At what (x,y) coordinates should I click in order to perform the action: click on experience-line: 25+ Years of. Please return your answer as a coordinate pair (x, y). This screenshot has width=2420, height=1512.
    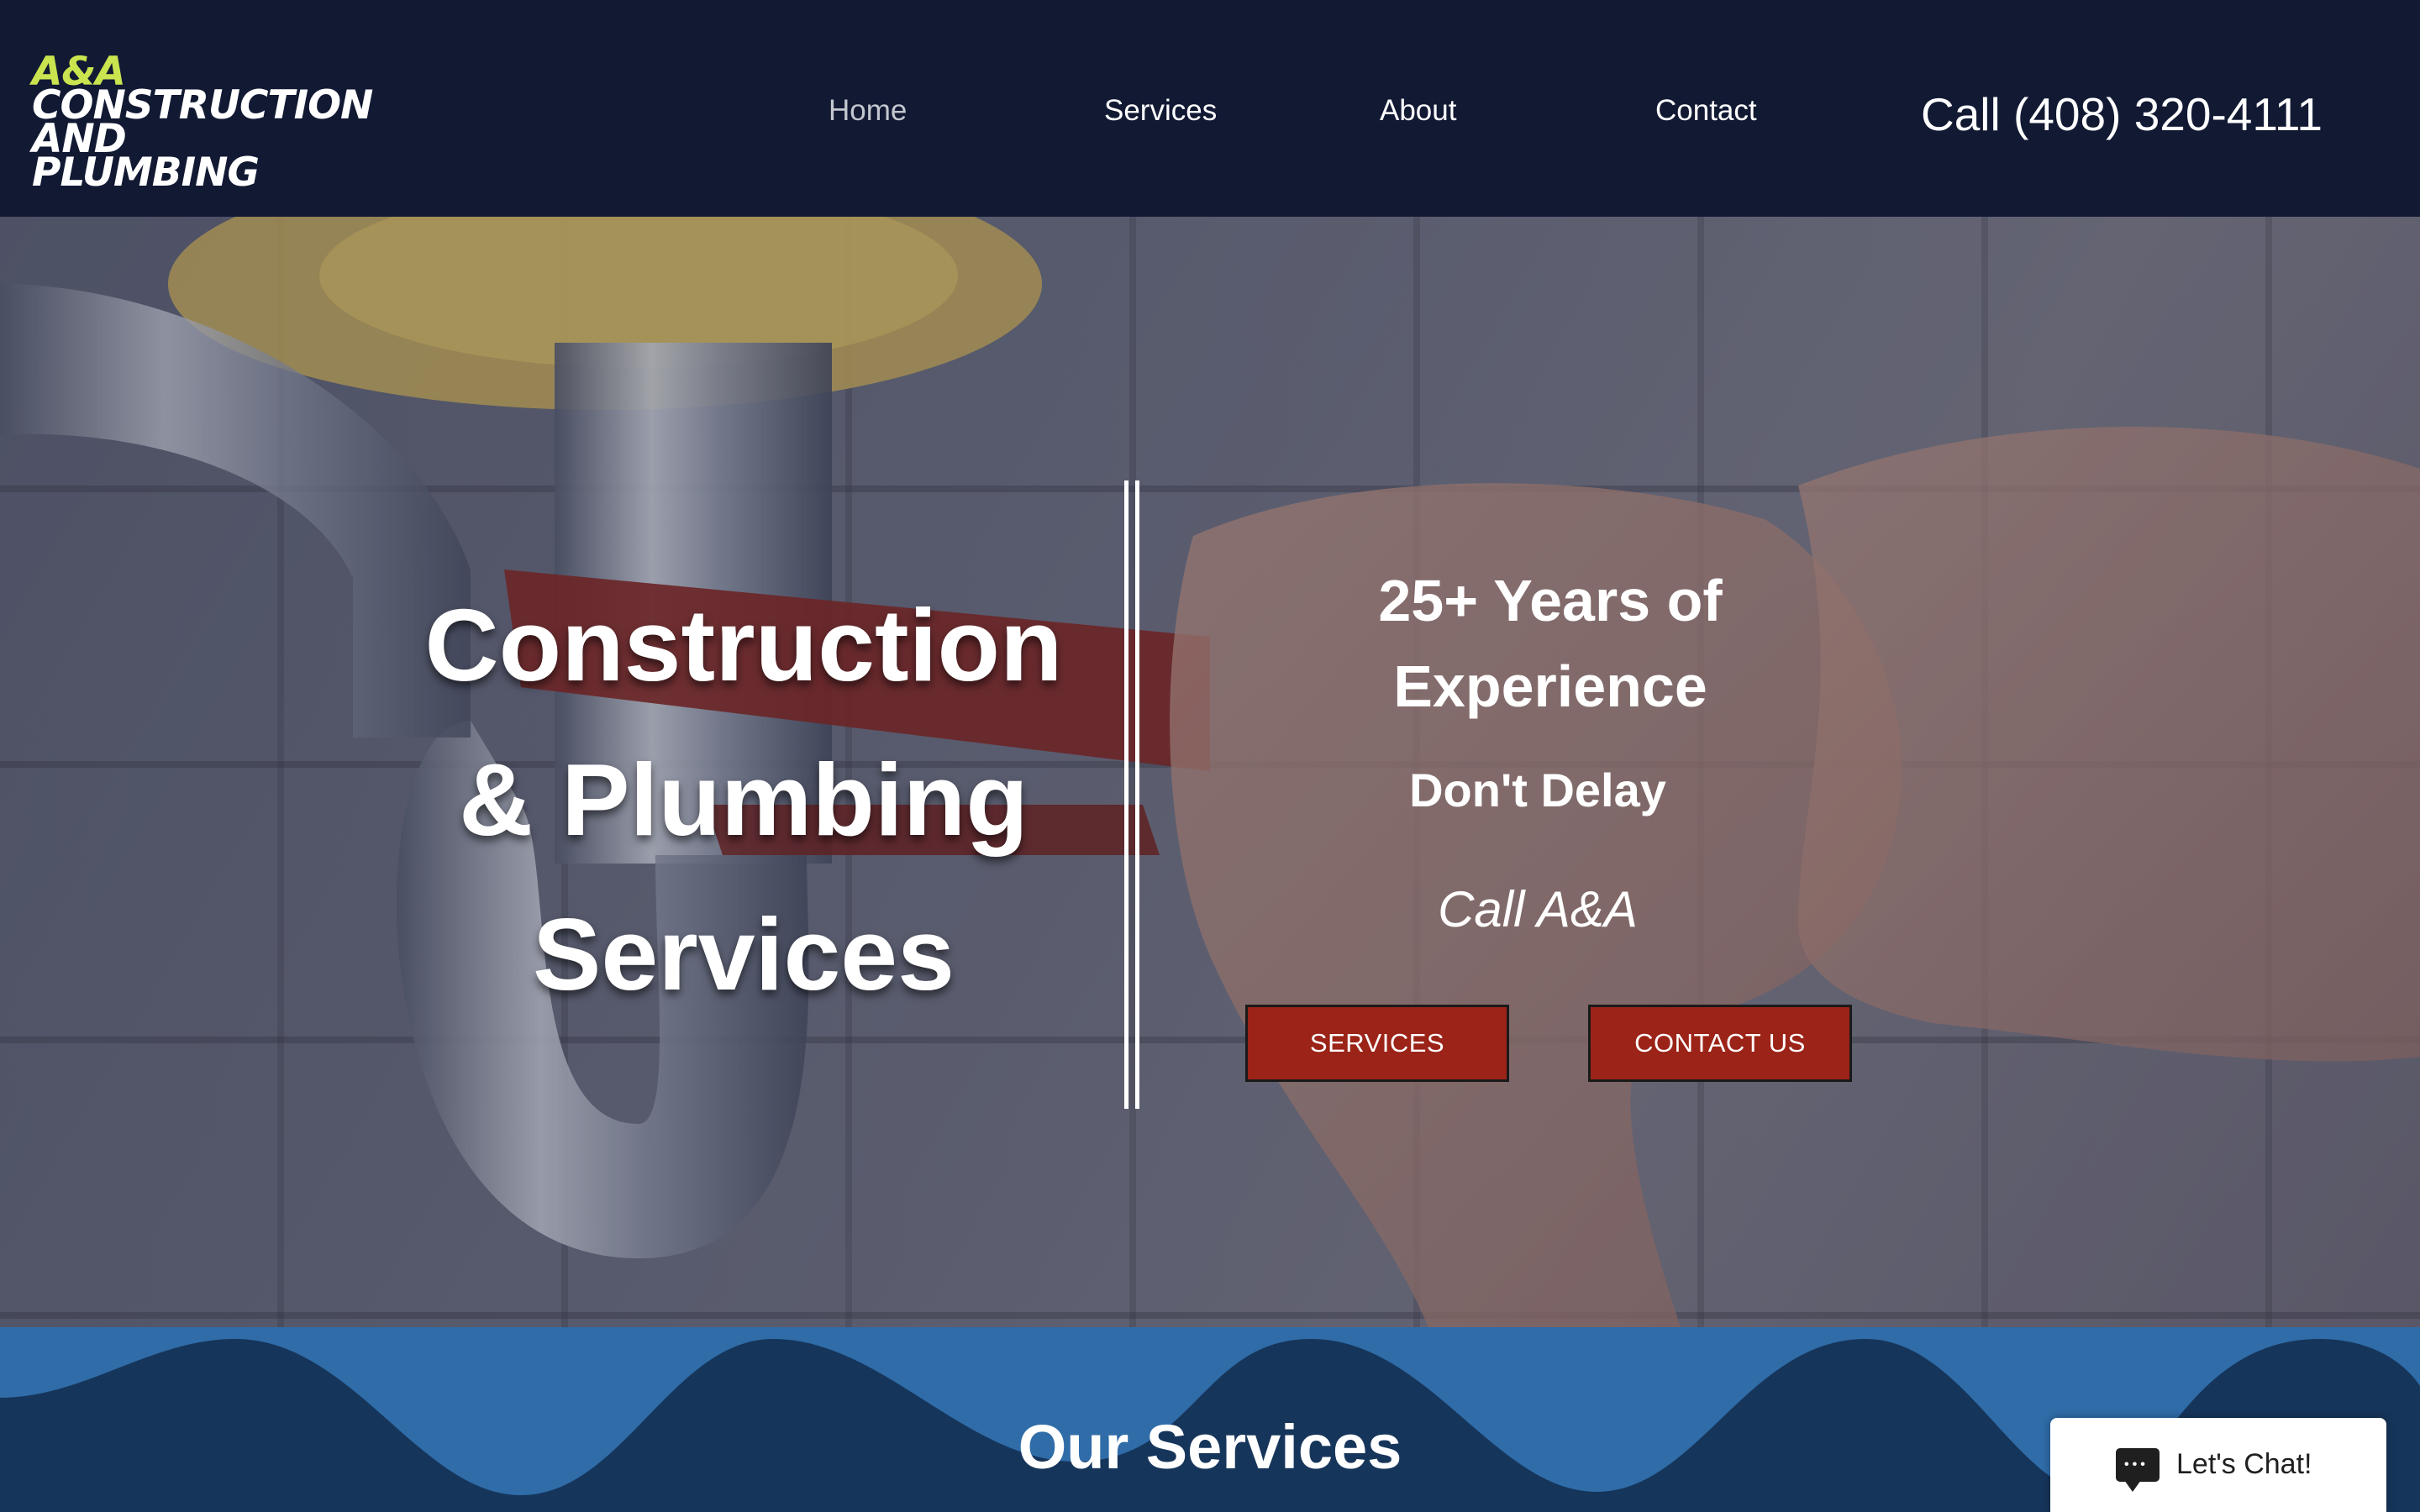
    Looking at the image, I should click on (1550, 600).